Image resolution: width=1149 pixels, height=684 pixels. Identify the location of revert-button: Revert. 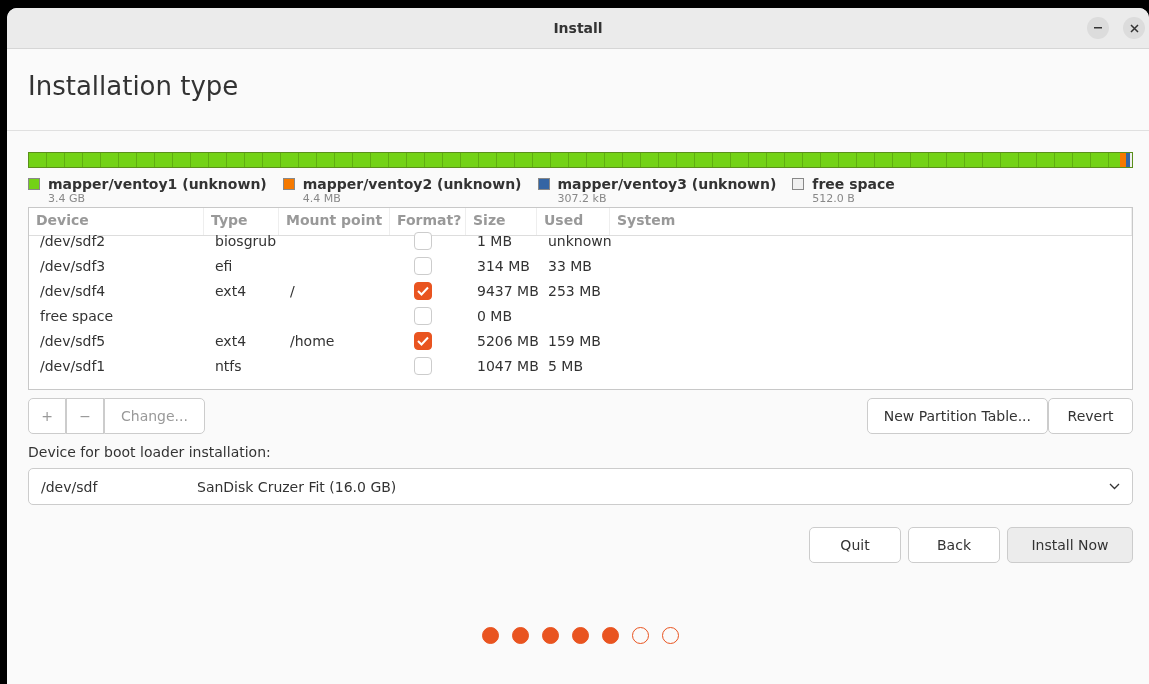
(1090, 416).